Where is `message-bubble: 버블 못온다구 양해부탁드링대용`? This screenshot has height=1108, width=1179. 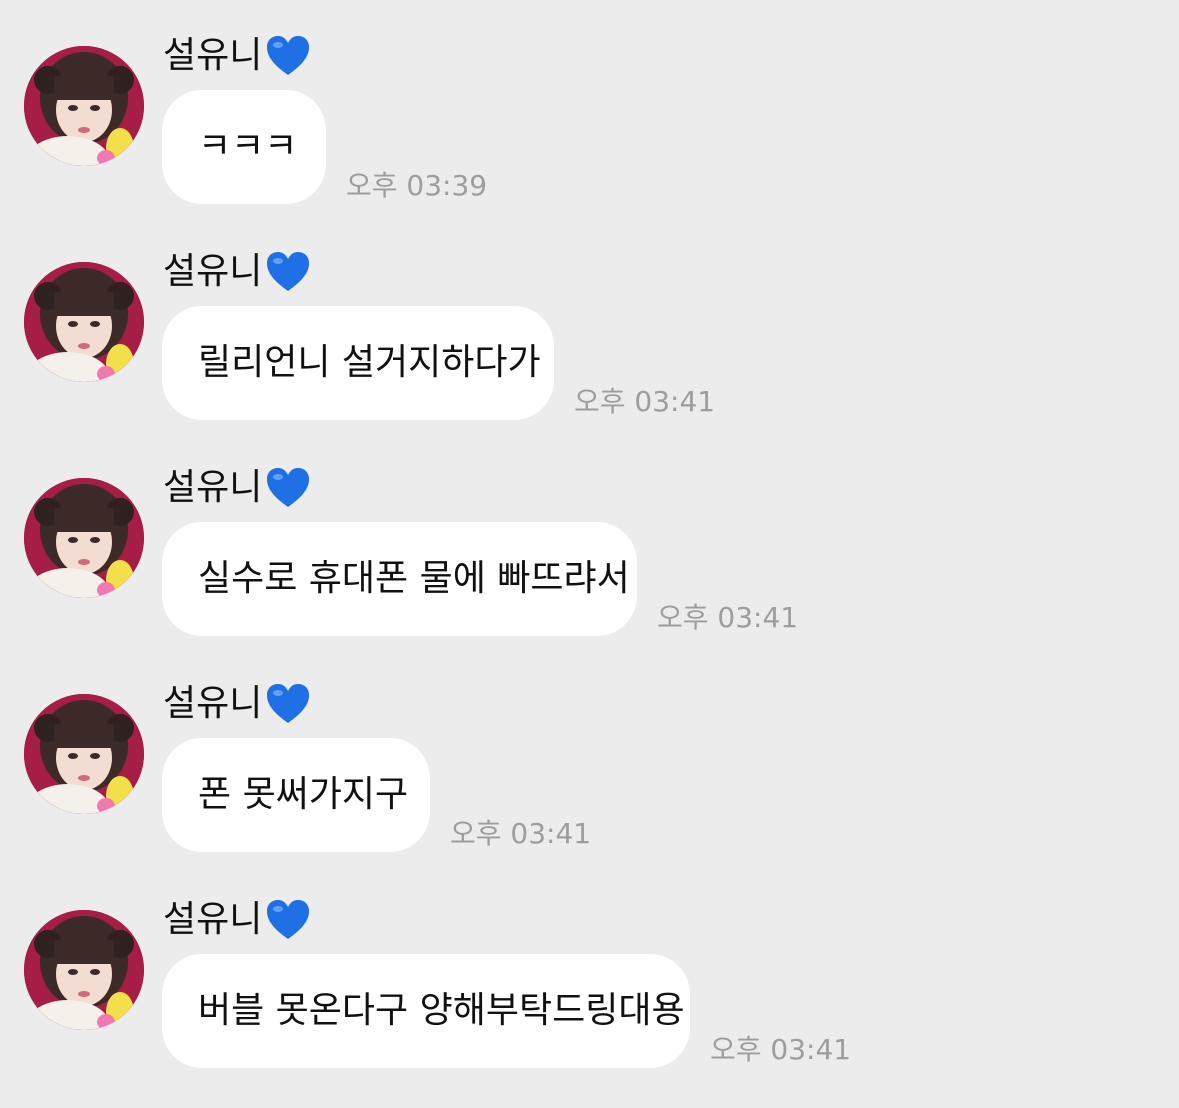 message-bubble: 버블 못온다구 양해부탁드링대용 is located at coordinates (426, 1011).